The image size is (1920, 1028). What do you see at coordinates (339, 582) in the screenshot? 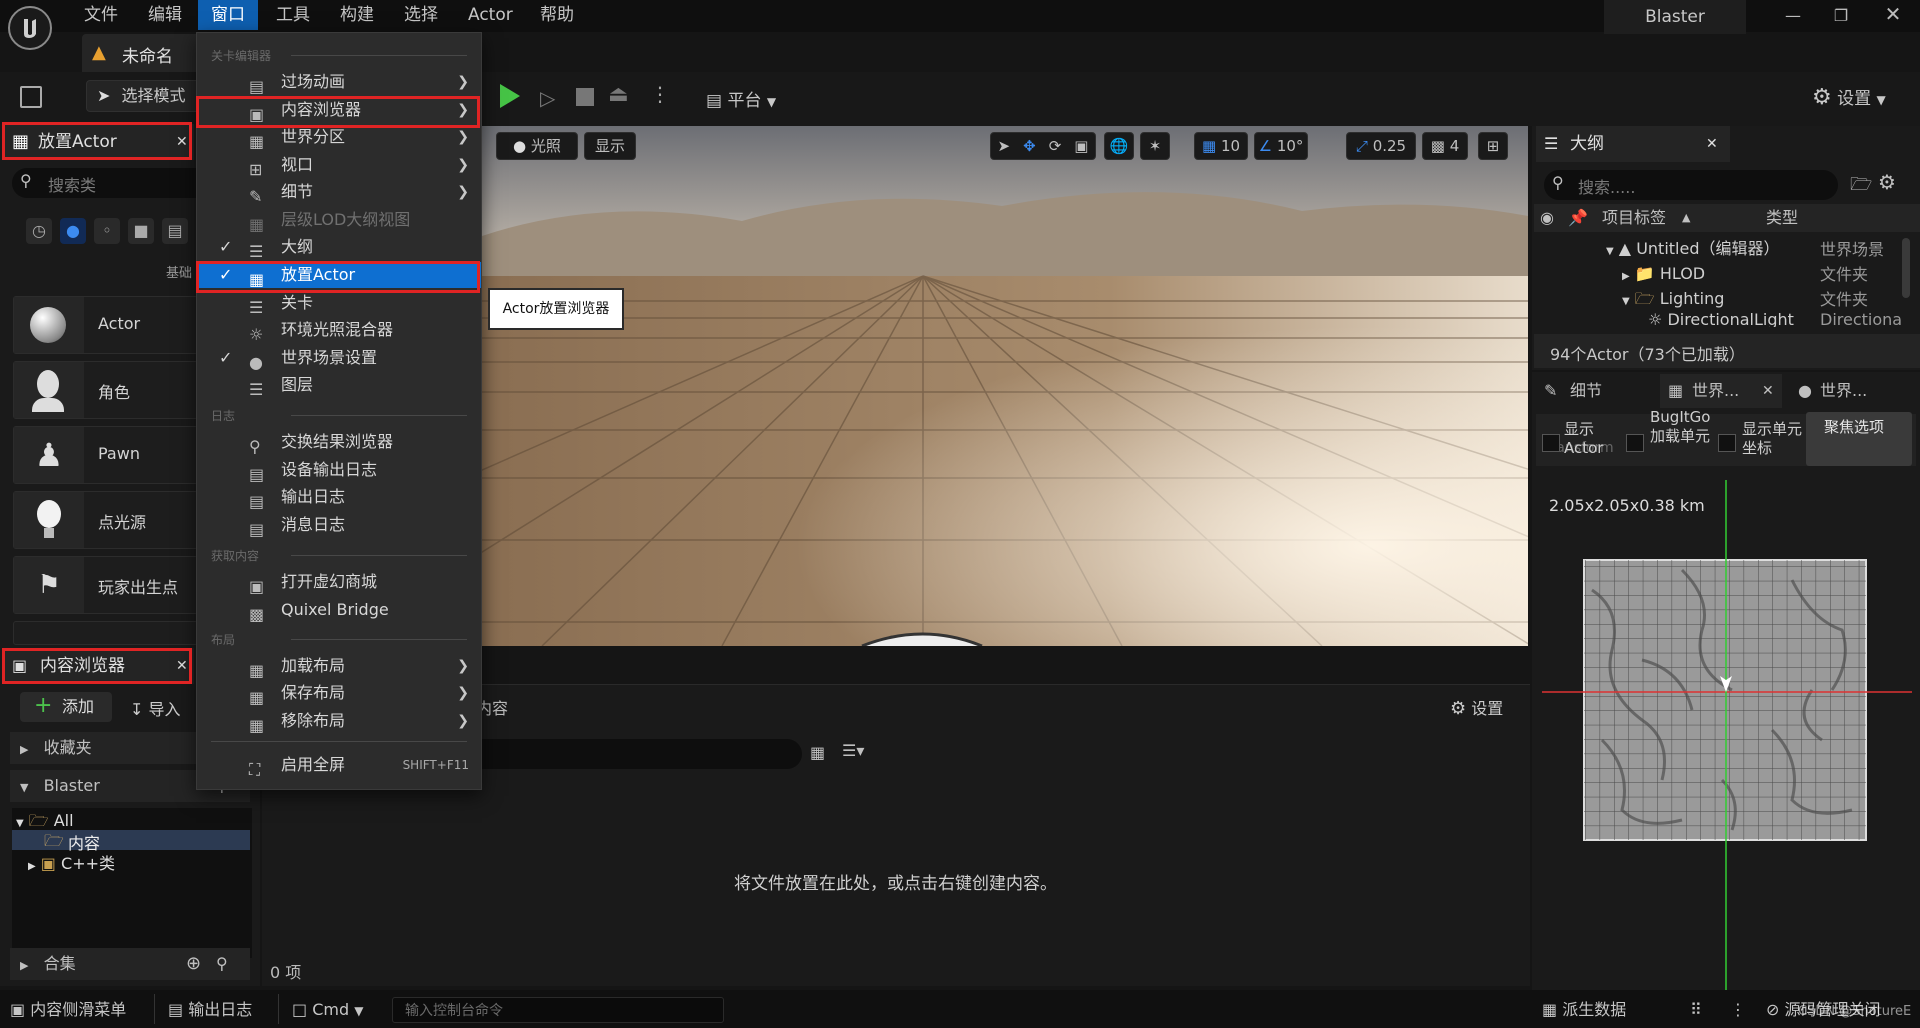
I see `menu-item-marketplace: ▣ 打开虚幻商城` at bounding box center [339, 582].